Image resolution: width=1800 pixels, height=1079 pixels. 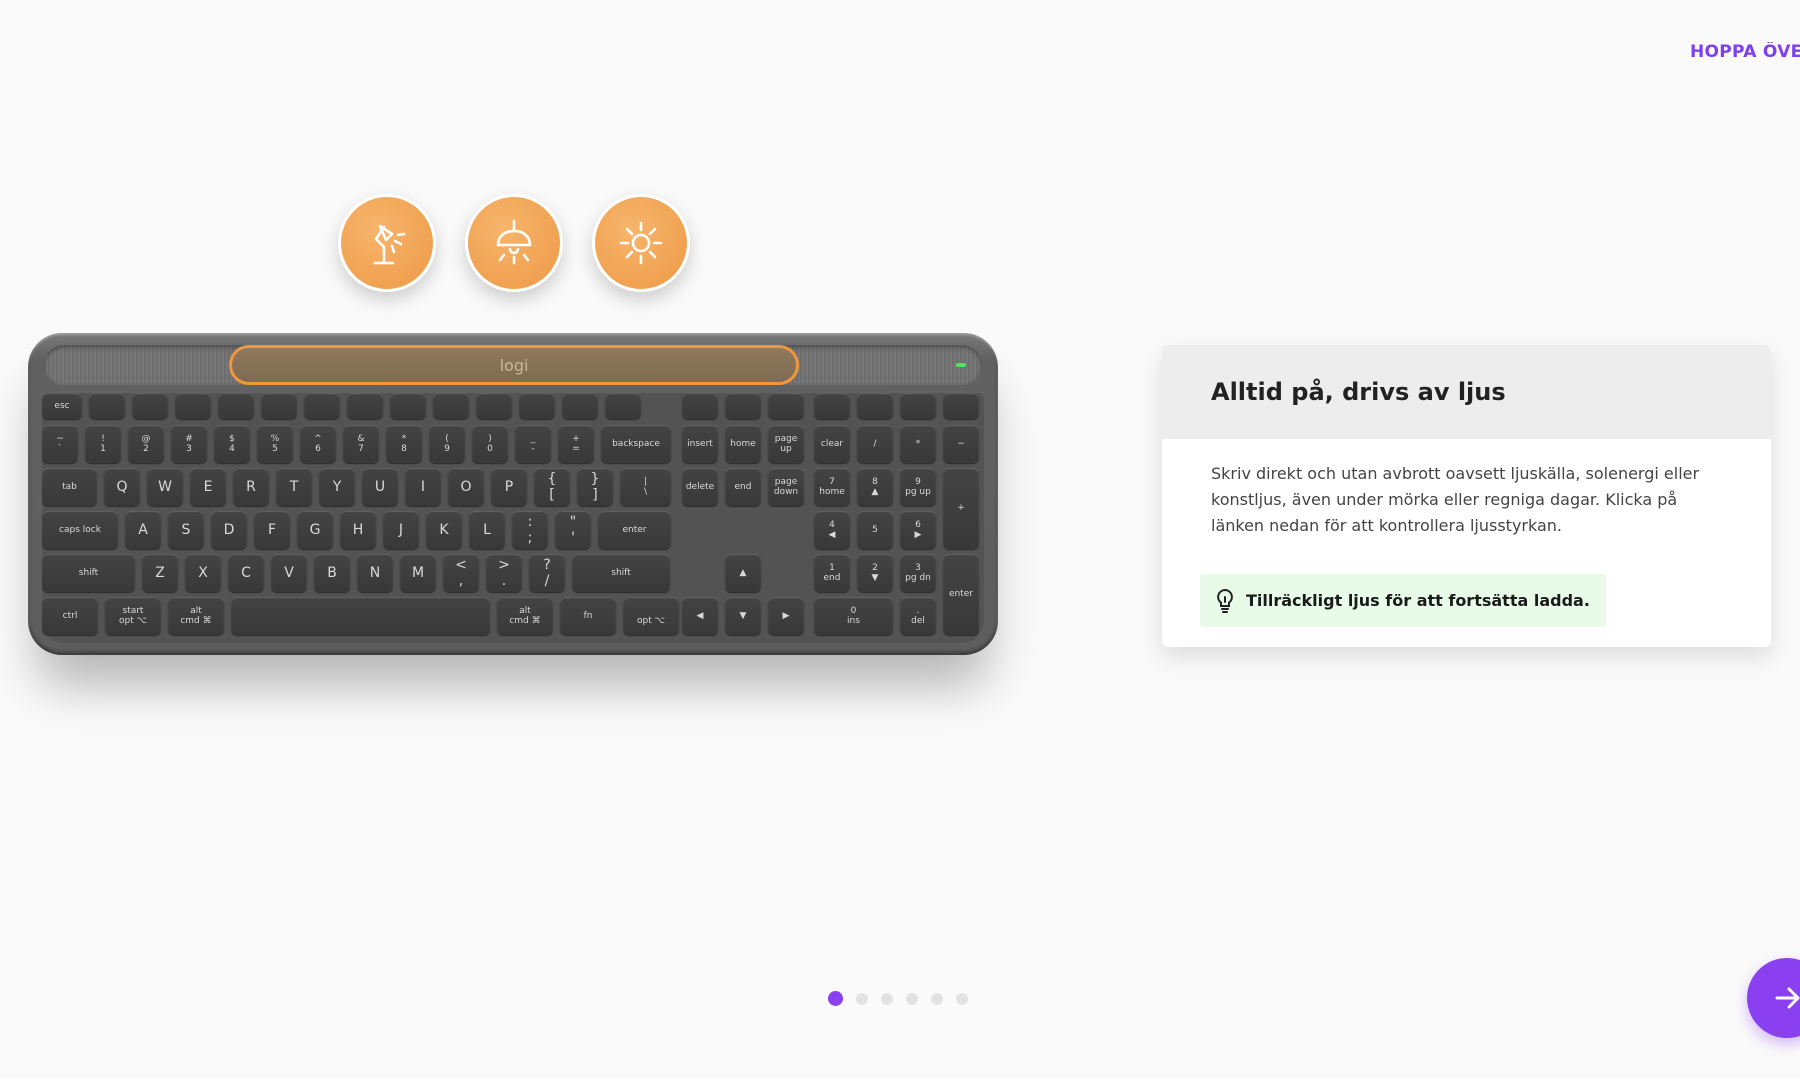 What do you see at coordinates (961, 365) in the screenshot?
I see `status-led` at bounding box center [961, 365].